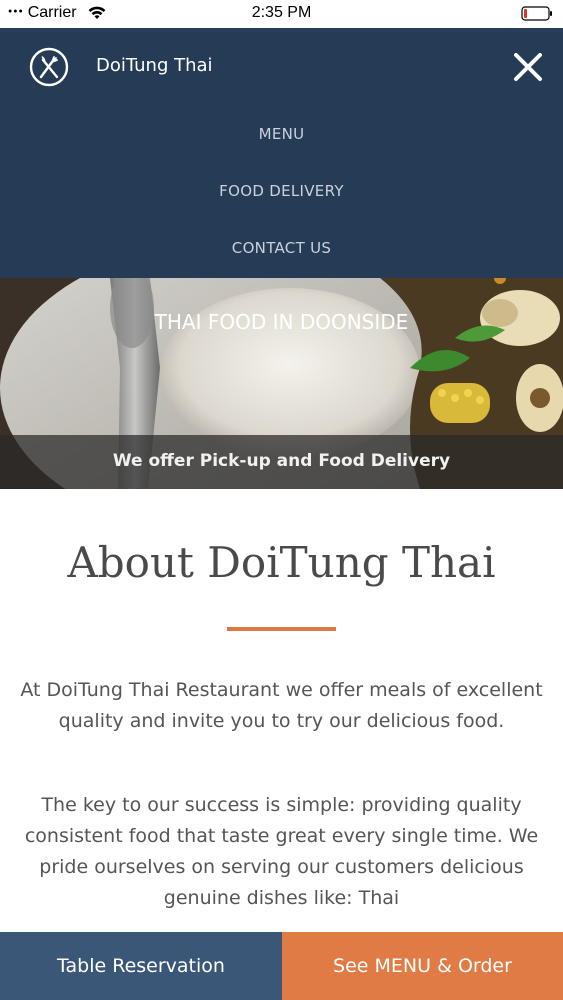 Image resolution: width=563 pixels, height=1000 pixels. I want to click on bottom-action-bar: Table Reservation See MENU & Order, so click(281, 966).